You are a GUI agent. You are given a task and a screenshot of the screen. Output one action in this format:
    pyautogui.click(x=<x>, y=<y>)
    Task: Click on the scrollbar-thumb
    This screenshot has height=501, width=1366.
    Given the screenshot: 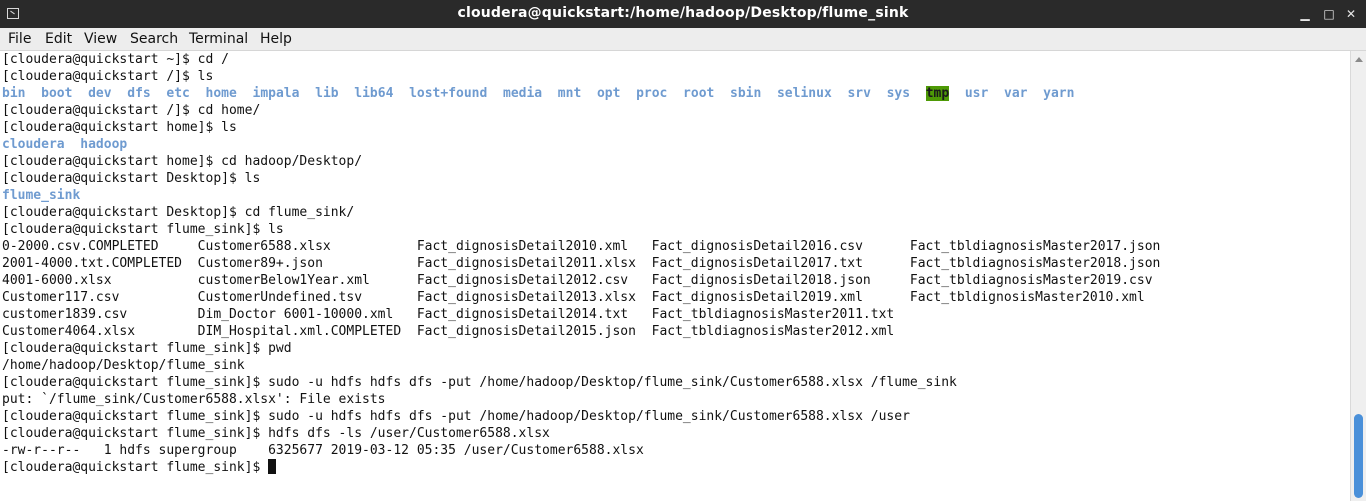 What is the action you would take?
    pyautogui.click(x=1358, y=456)
    